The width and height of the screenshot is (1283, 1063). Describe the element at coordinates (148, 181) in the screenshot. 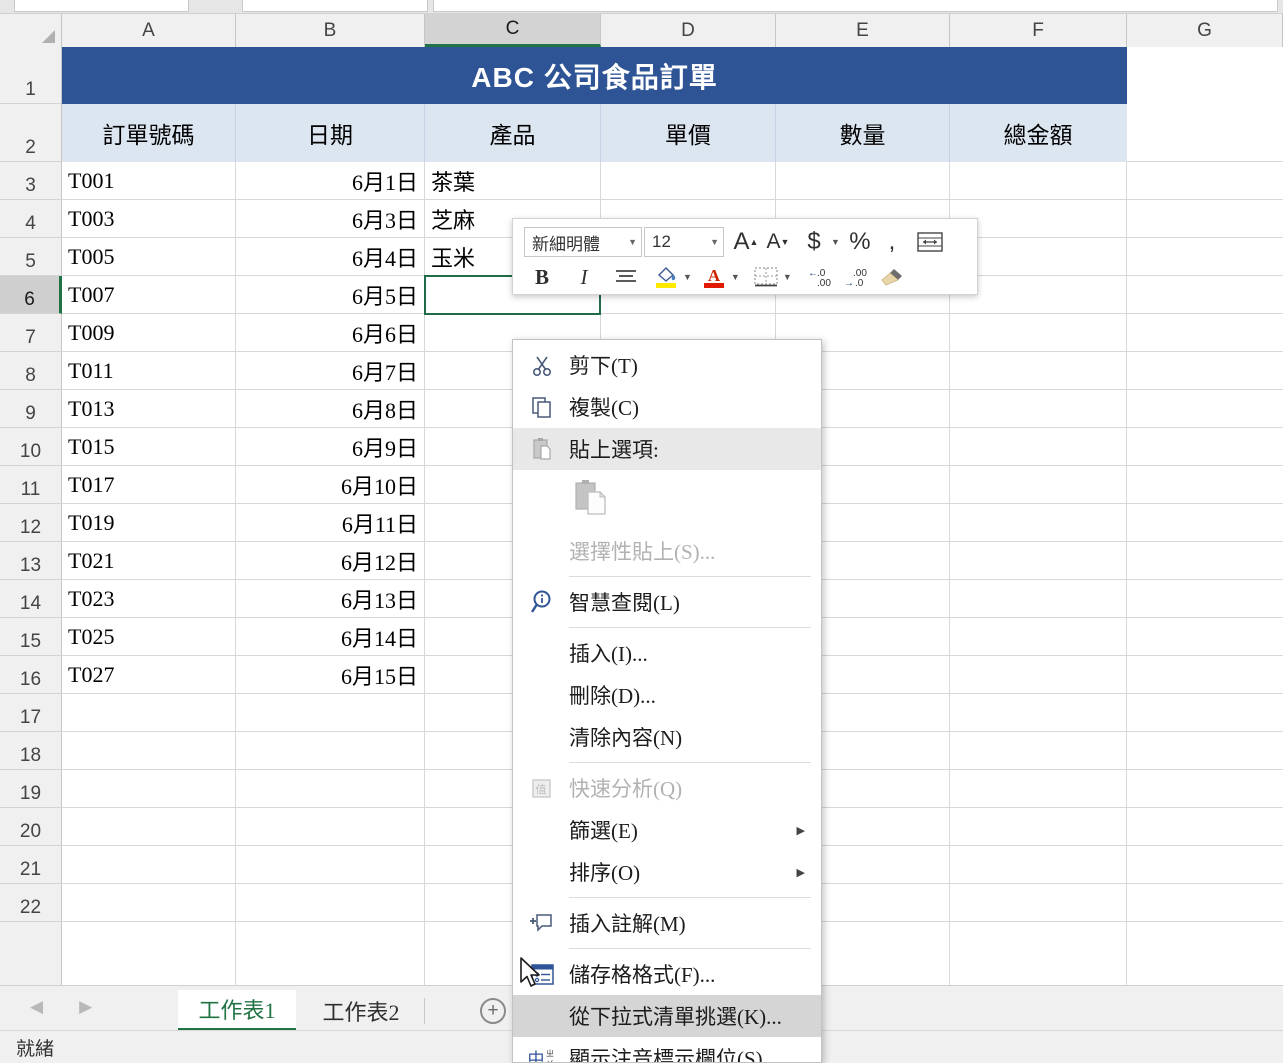

I see `cell-a3: T001` at that location.